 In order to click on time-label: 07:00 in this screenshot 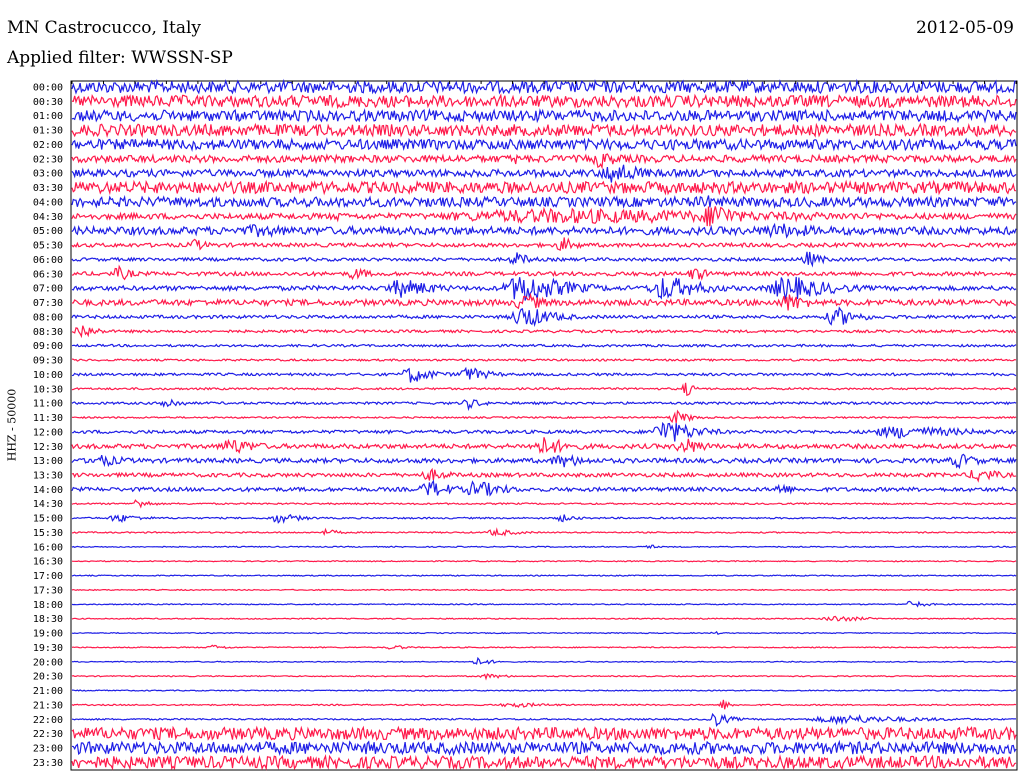, I will do `click(48, 289)`.